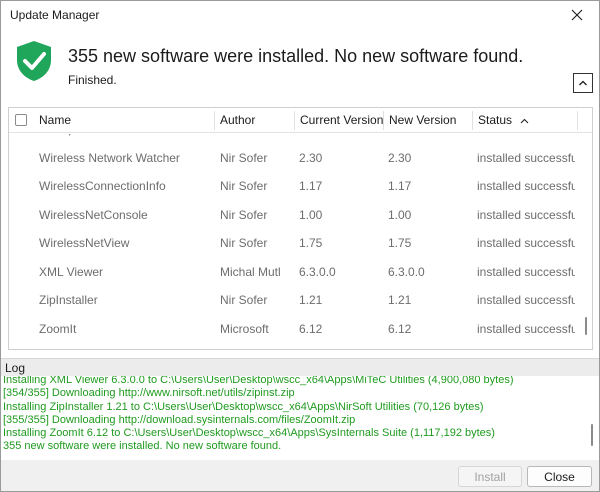  What do you see at coordinates (300, 475) in the screenshot?
I see `dialog-footer: Install Close` at bounding box center [300, 475].